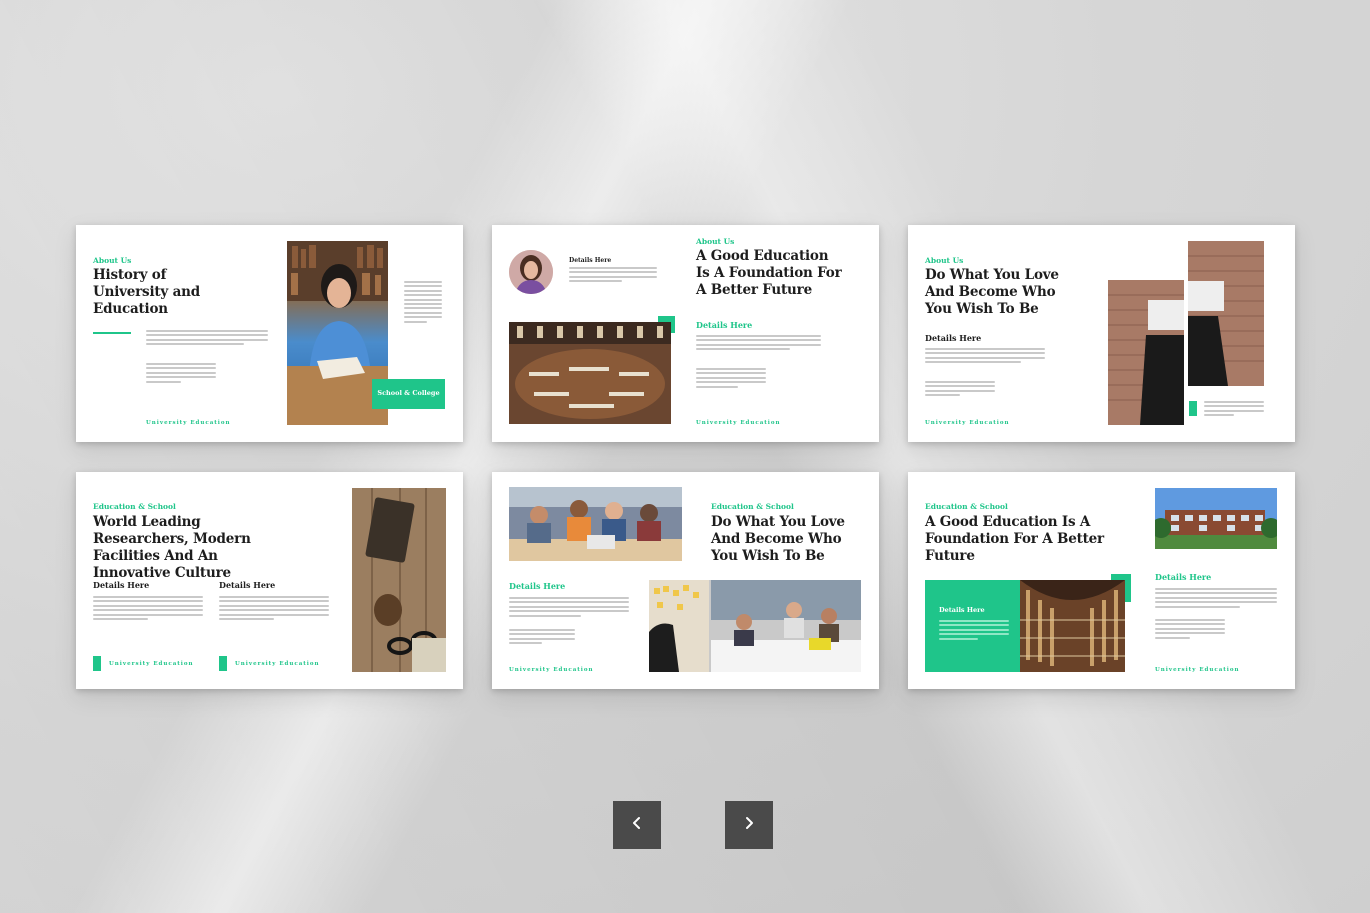 The image size is (1370, 913). Describe the element at coordinates (223, 663) in the screenshot. I see `accent-block-right` at that location.